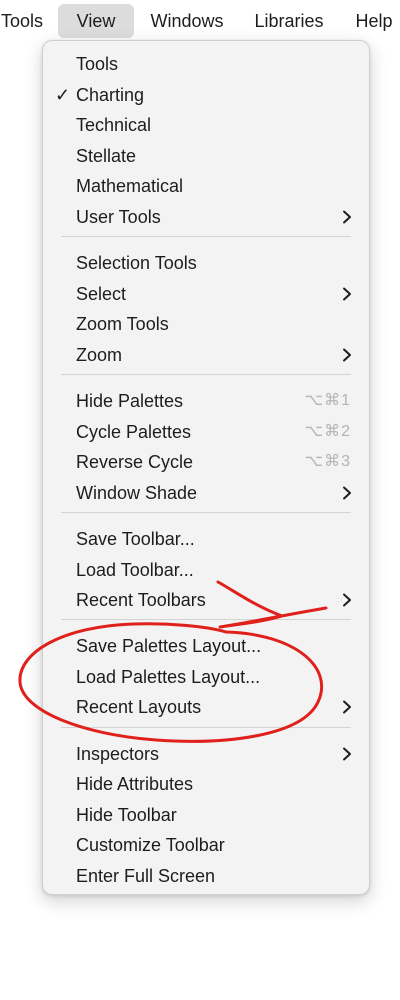 This screenshot has width=400, height=1000. I want to click on menu-item-label: Recent Toolbars, so click(141, 600).